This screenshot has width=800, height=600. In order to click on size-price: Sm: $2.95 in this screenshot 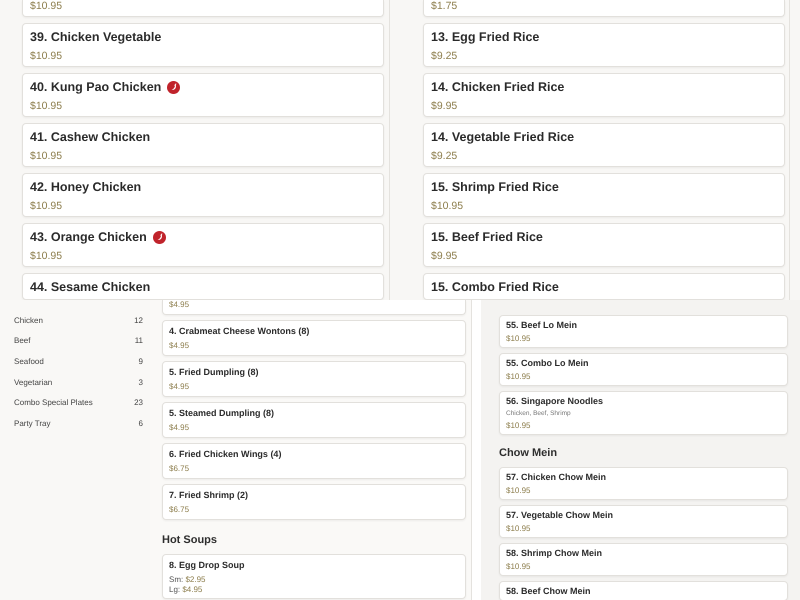, I will do `click(187, 579)`.